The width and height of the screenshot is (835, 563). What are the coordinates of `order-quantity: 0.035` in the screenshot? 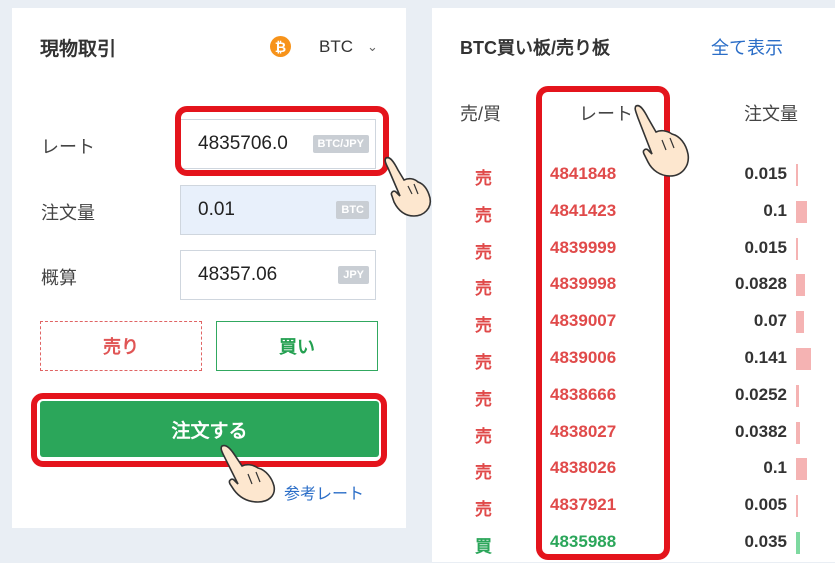 It's located at (765, 541).